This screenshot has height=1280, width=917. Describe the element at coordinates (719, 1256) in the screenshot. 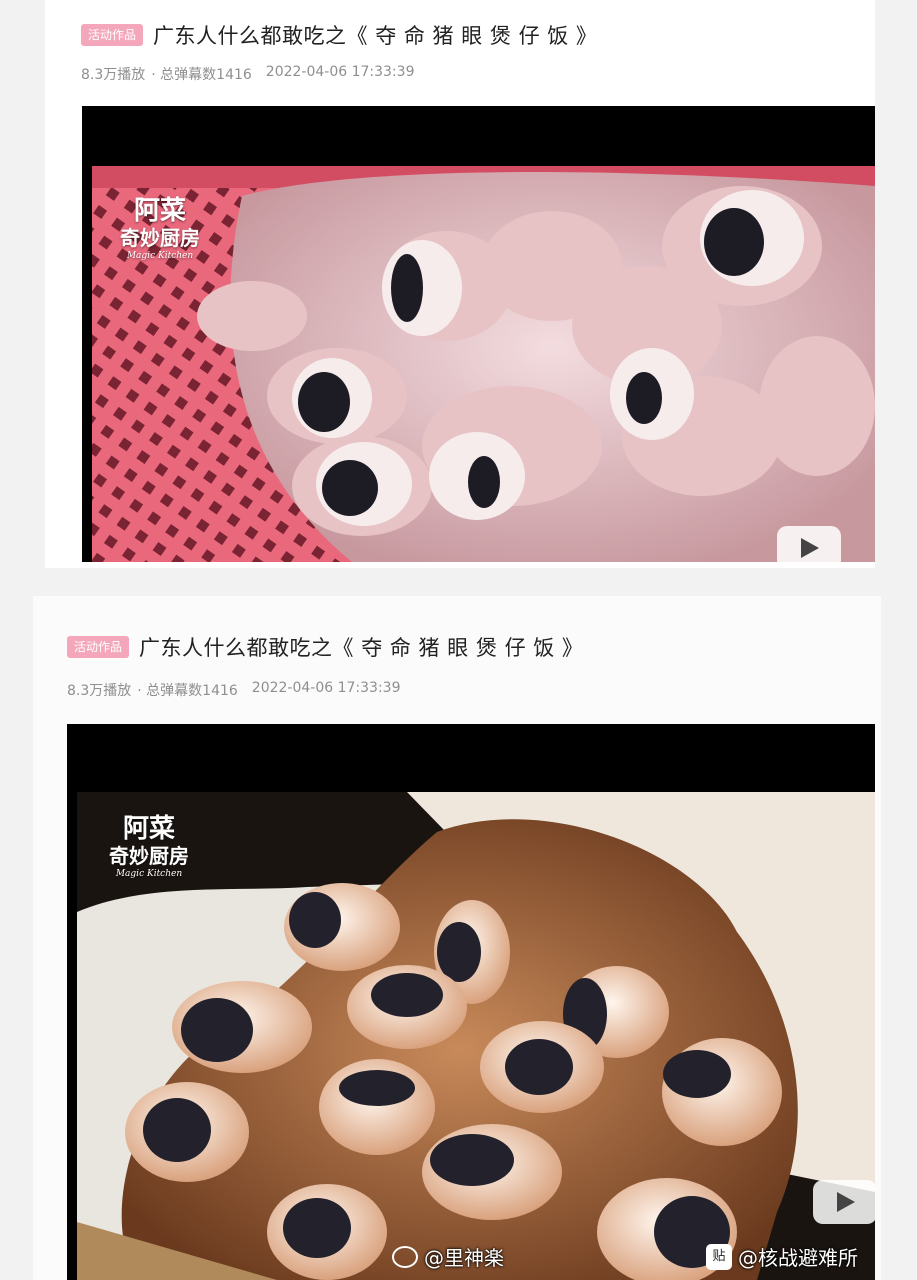

I see `tieba-icon: 贴` at that location.